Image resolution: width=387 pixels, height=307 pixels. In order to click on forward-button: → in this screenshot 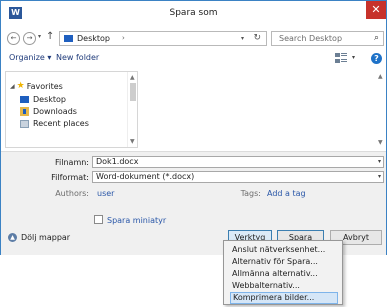, I will do `click(29, 38)`.